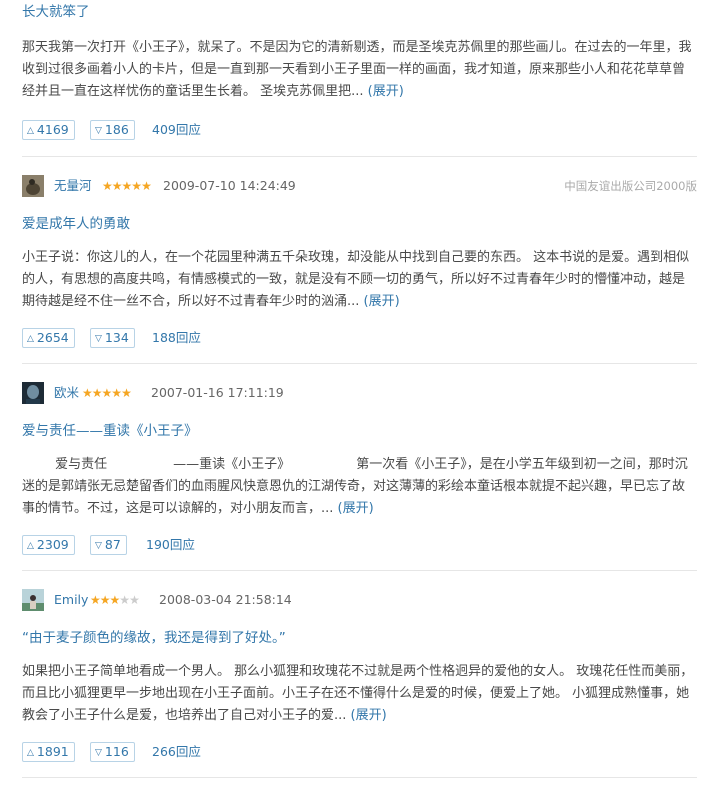 The width and height of the screenshot is (709, 788). Describe the element at coordinates (225, 599) in the screenshot. I see `review-time: 2008-03-04 21:58:14` at that location.